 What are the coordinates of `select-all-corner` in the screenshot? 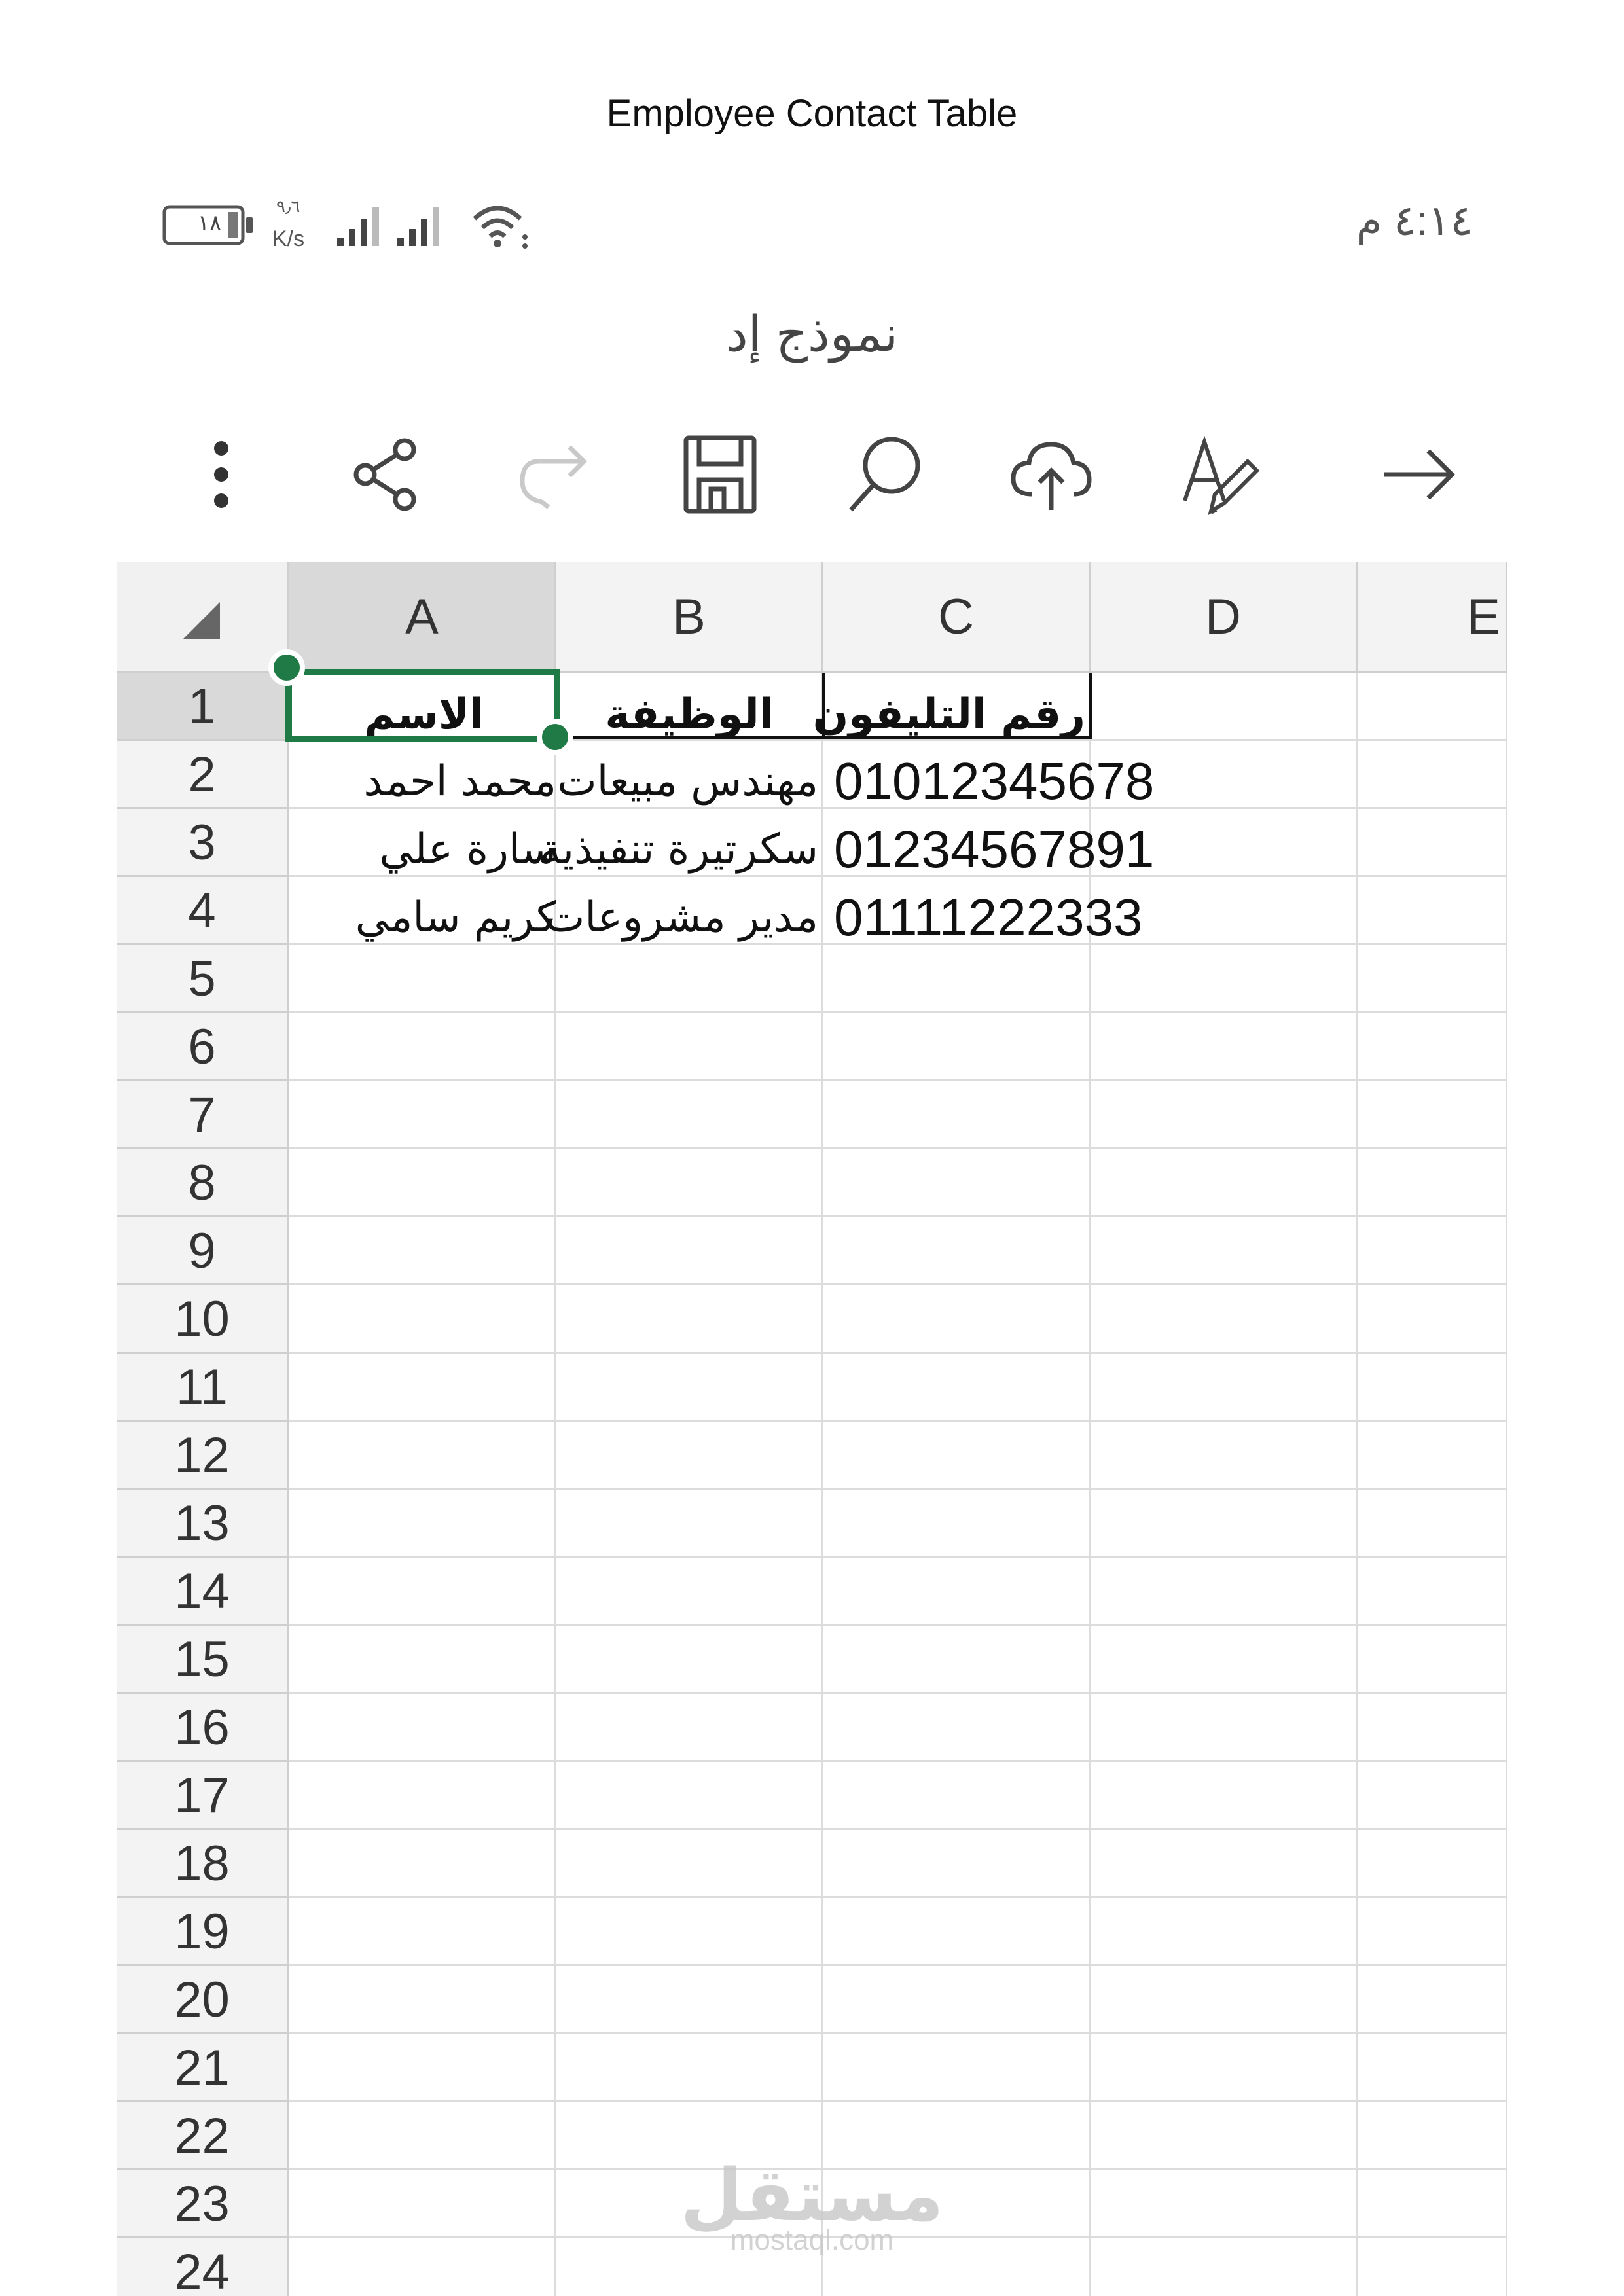 It's located at (203, 617).